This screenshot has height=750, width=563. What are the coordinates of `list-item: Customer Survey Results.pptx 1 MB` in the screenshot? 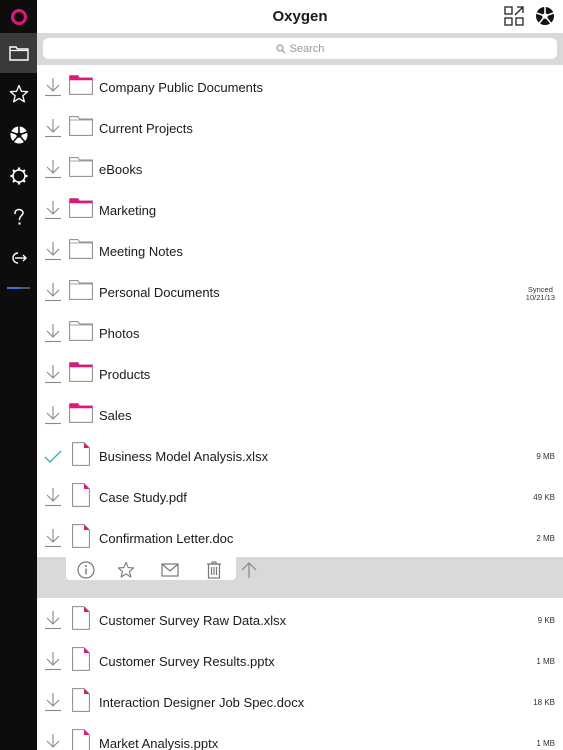 It's located at (300, 660).